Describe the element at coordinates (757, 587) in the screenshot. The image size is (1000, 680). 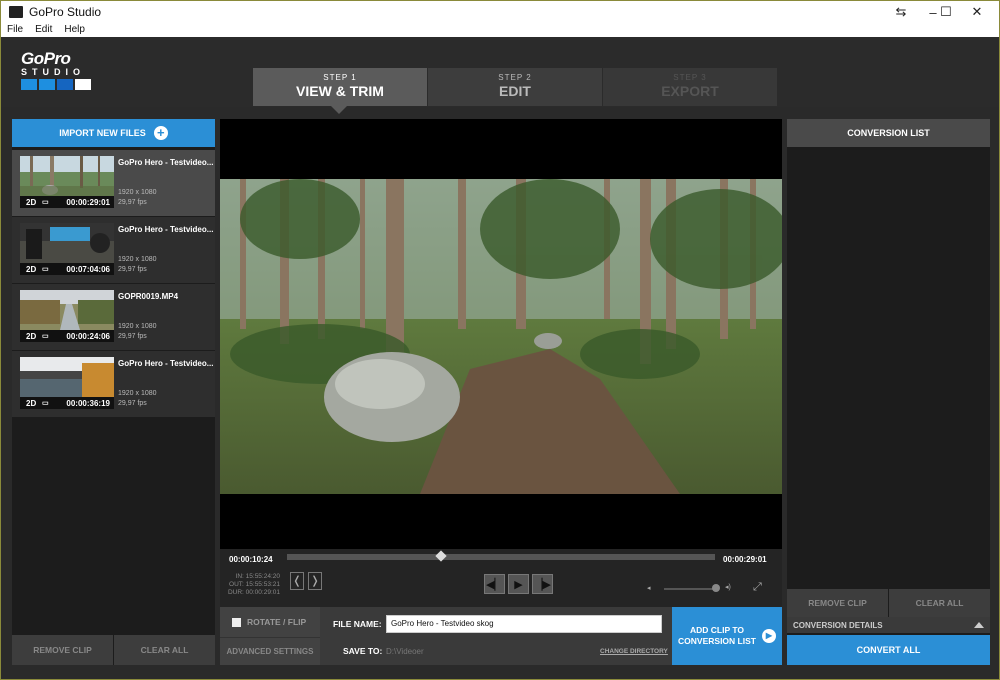
I see `fullscreen-icon: ⤢` at that location.